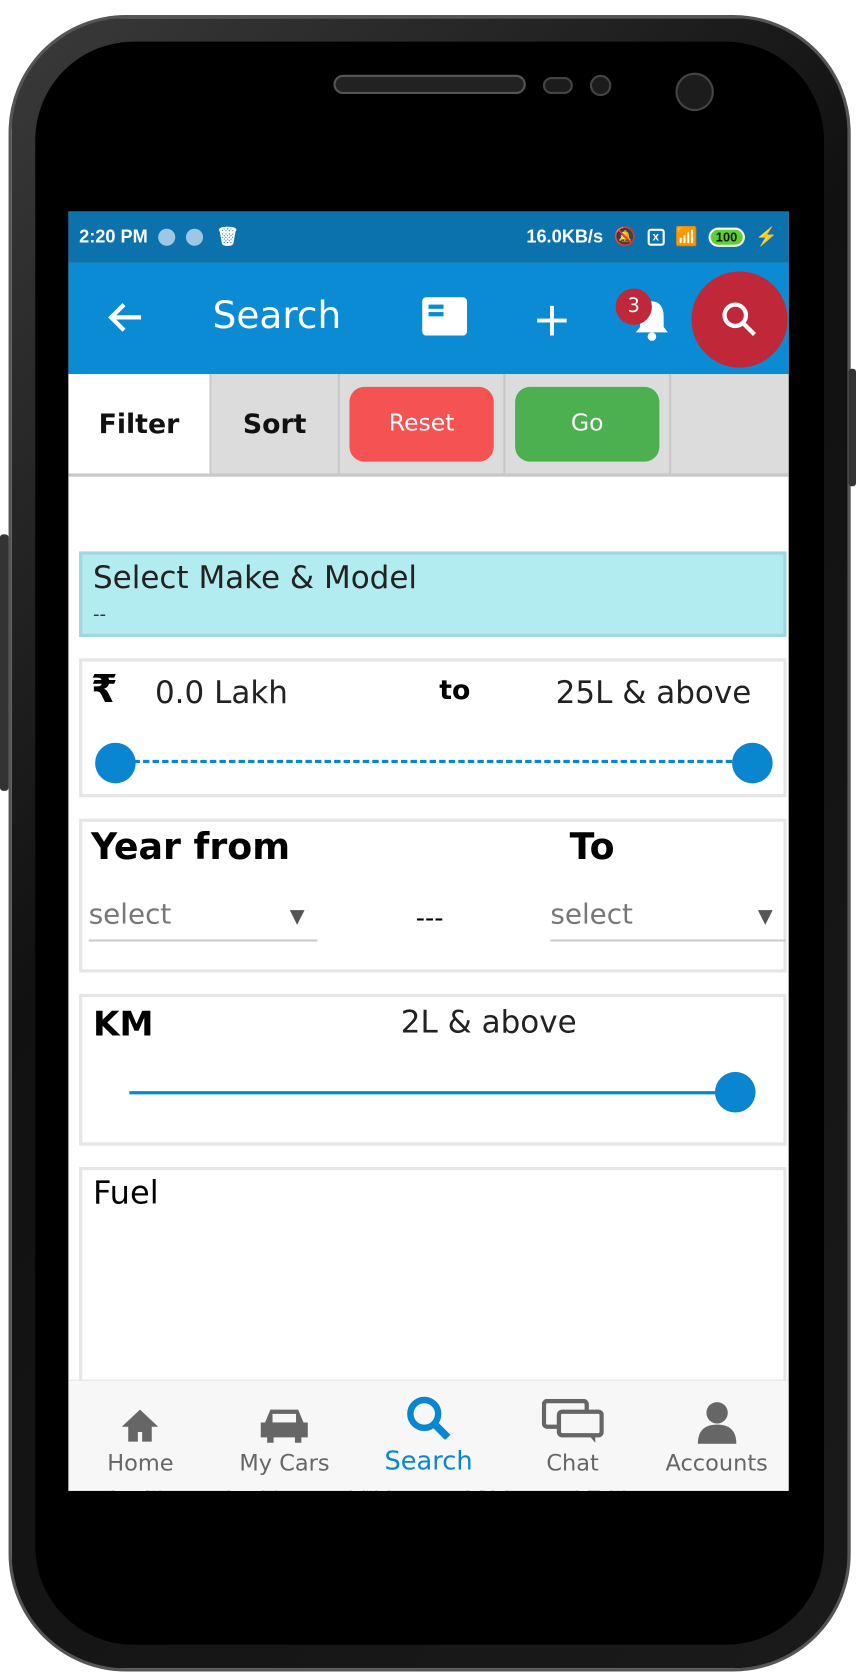 The height and width of the screenshot is (1676, 856). What do you see at coordinates (716, 1463) in the screenshot?
I see `nav-label: Accounts` at bounding box center [716, 1463].